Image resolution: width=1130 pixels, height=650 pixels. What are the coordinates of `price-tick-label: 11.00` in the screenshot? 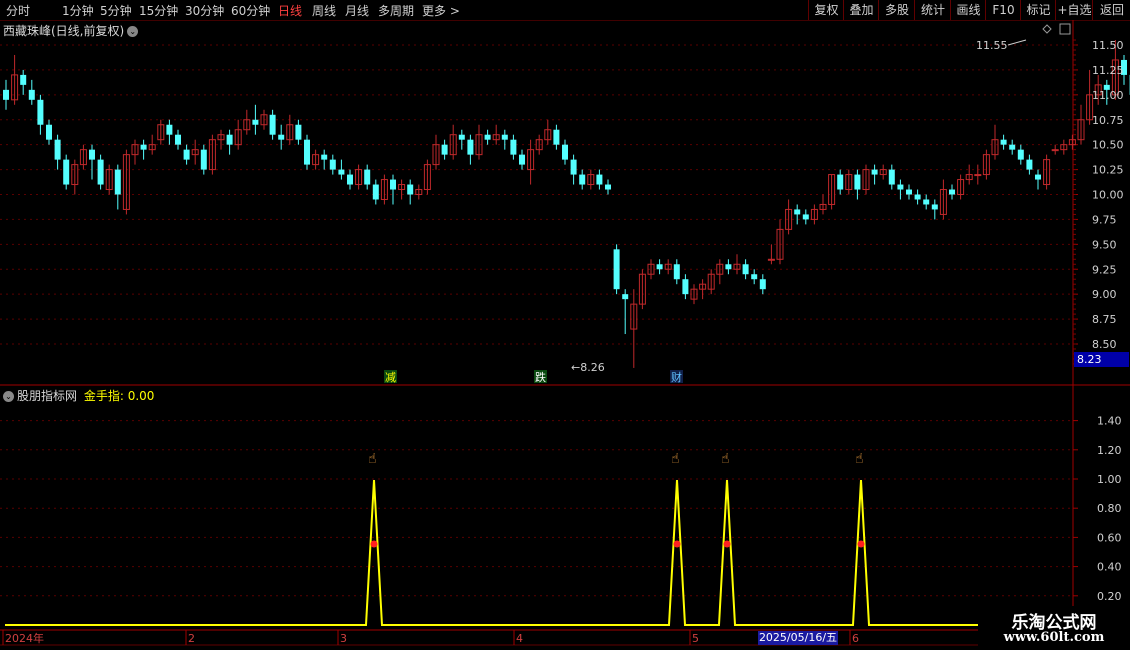 It's located at (1108, 95).